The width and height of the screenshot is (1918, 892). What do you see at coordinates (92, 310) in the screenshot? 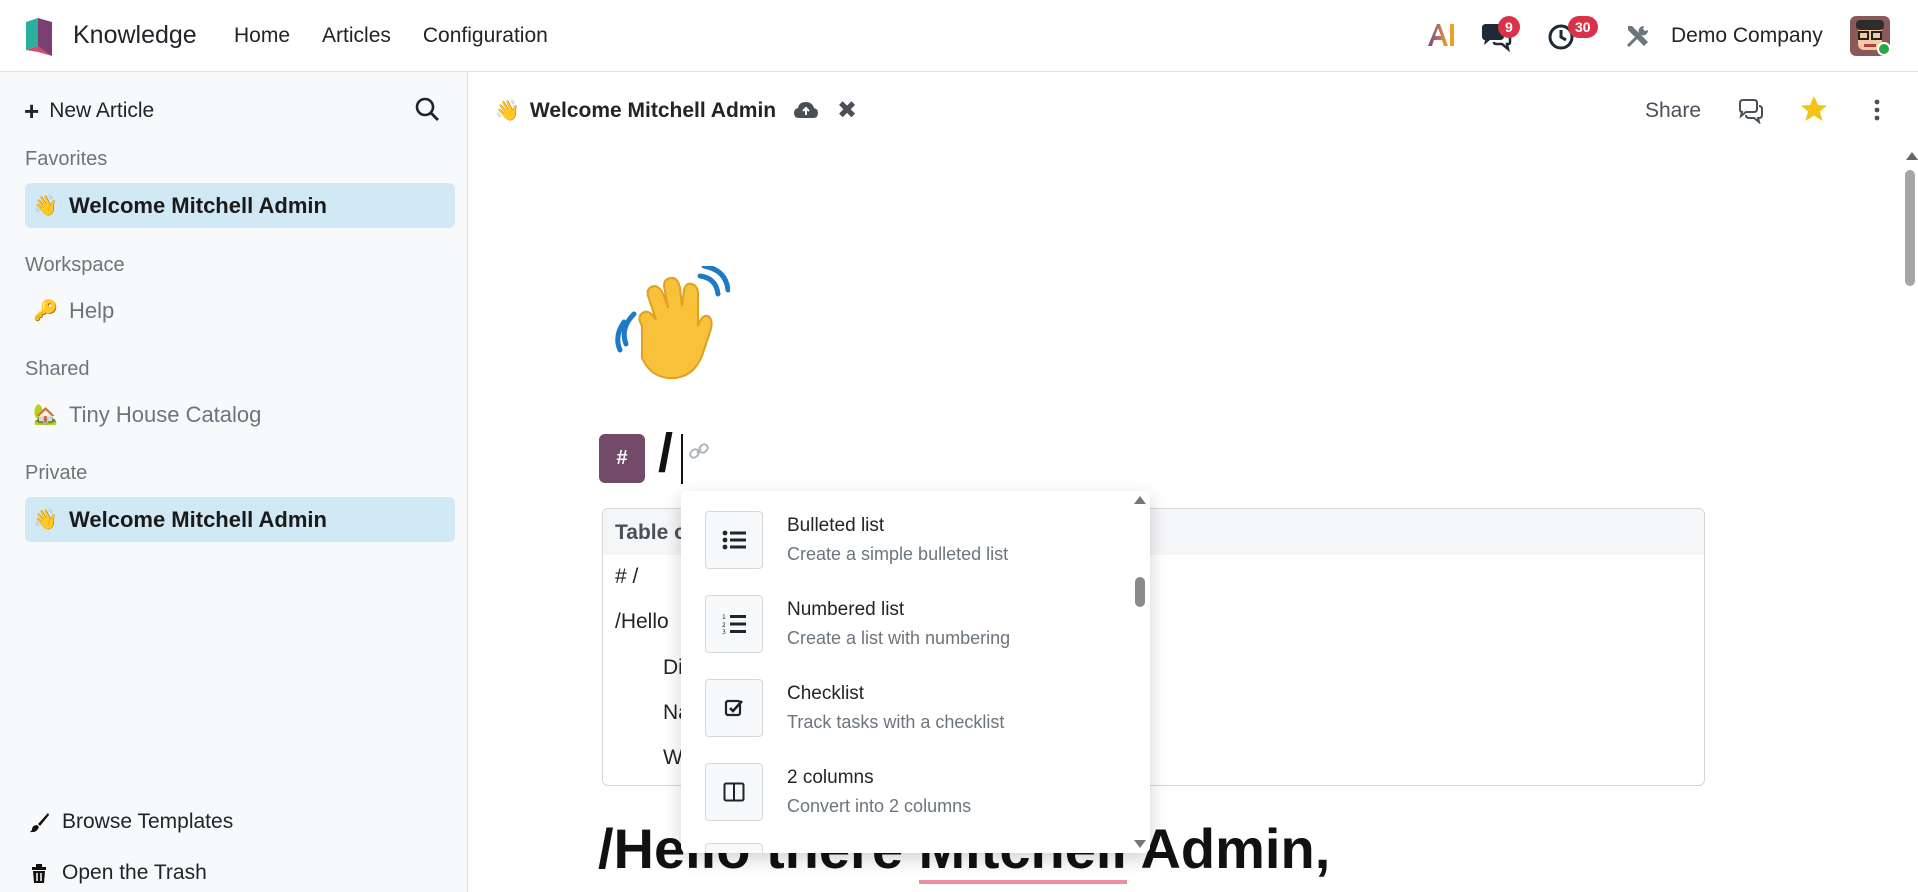
I see `sidebar-item-label: Help` at bounding box center [92, 310].